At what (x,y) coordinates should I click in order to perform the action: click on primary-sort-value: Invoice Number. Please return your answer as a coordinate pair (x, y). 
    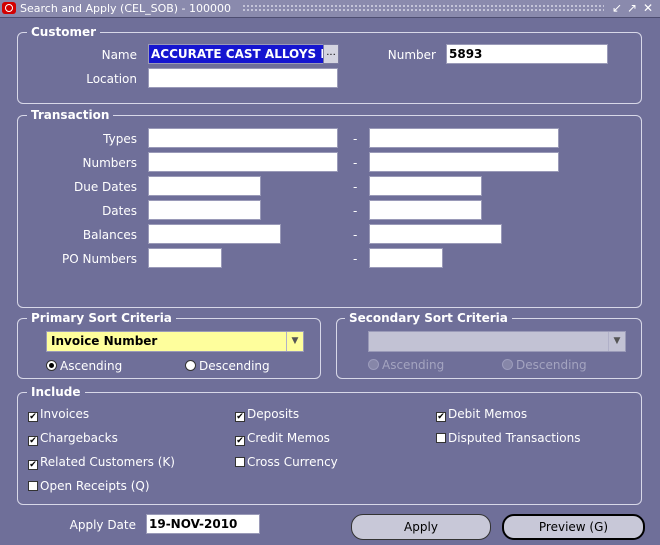
    Looking at the image, I should click on (104, 341).